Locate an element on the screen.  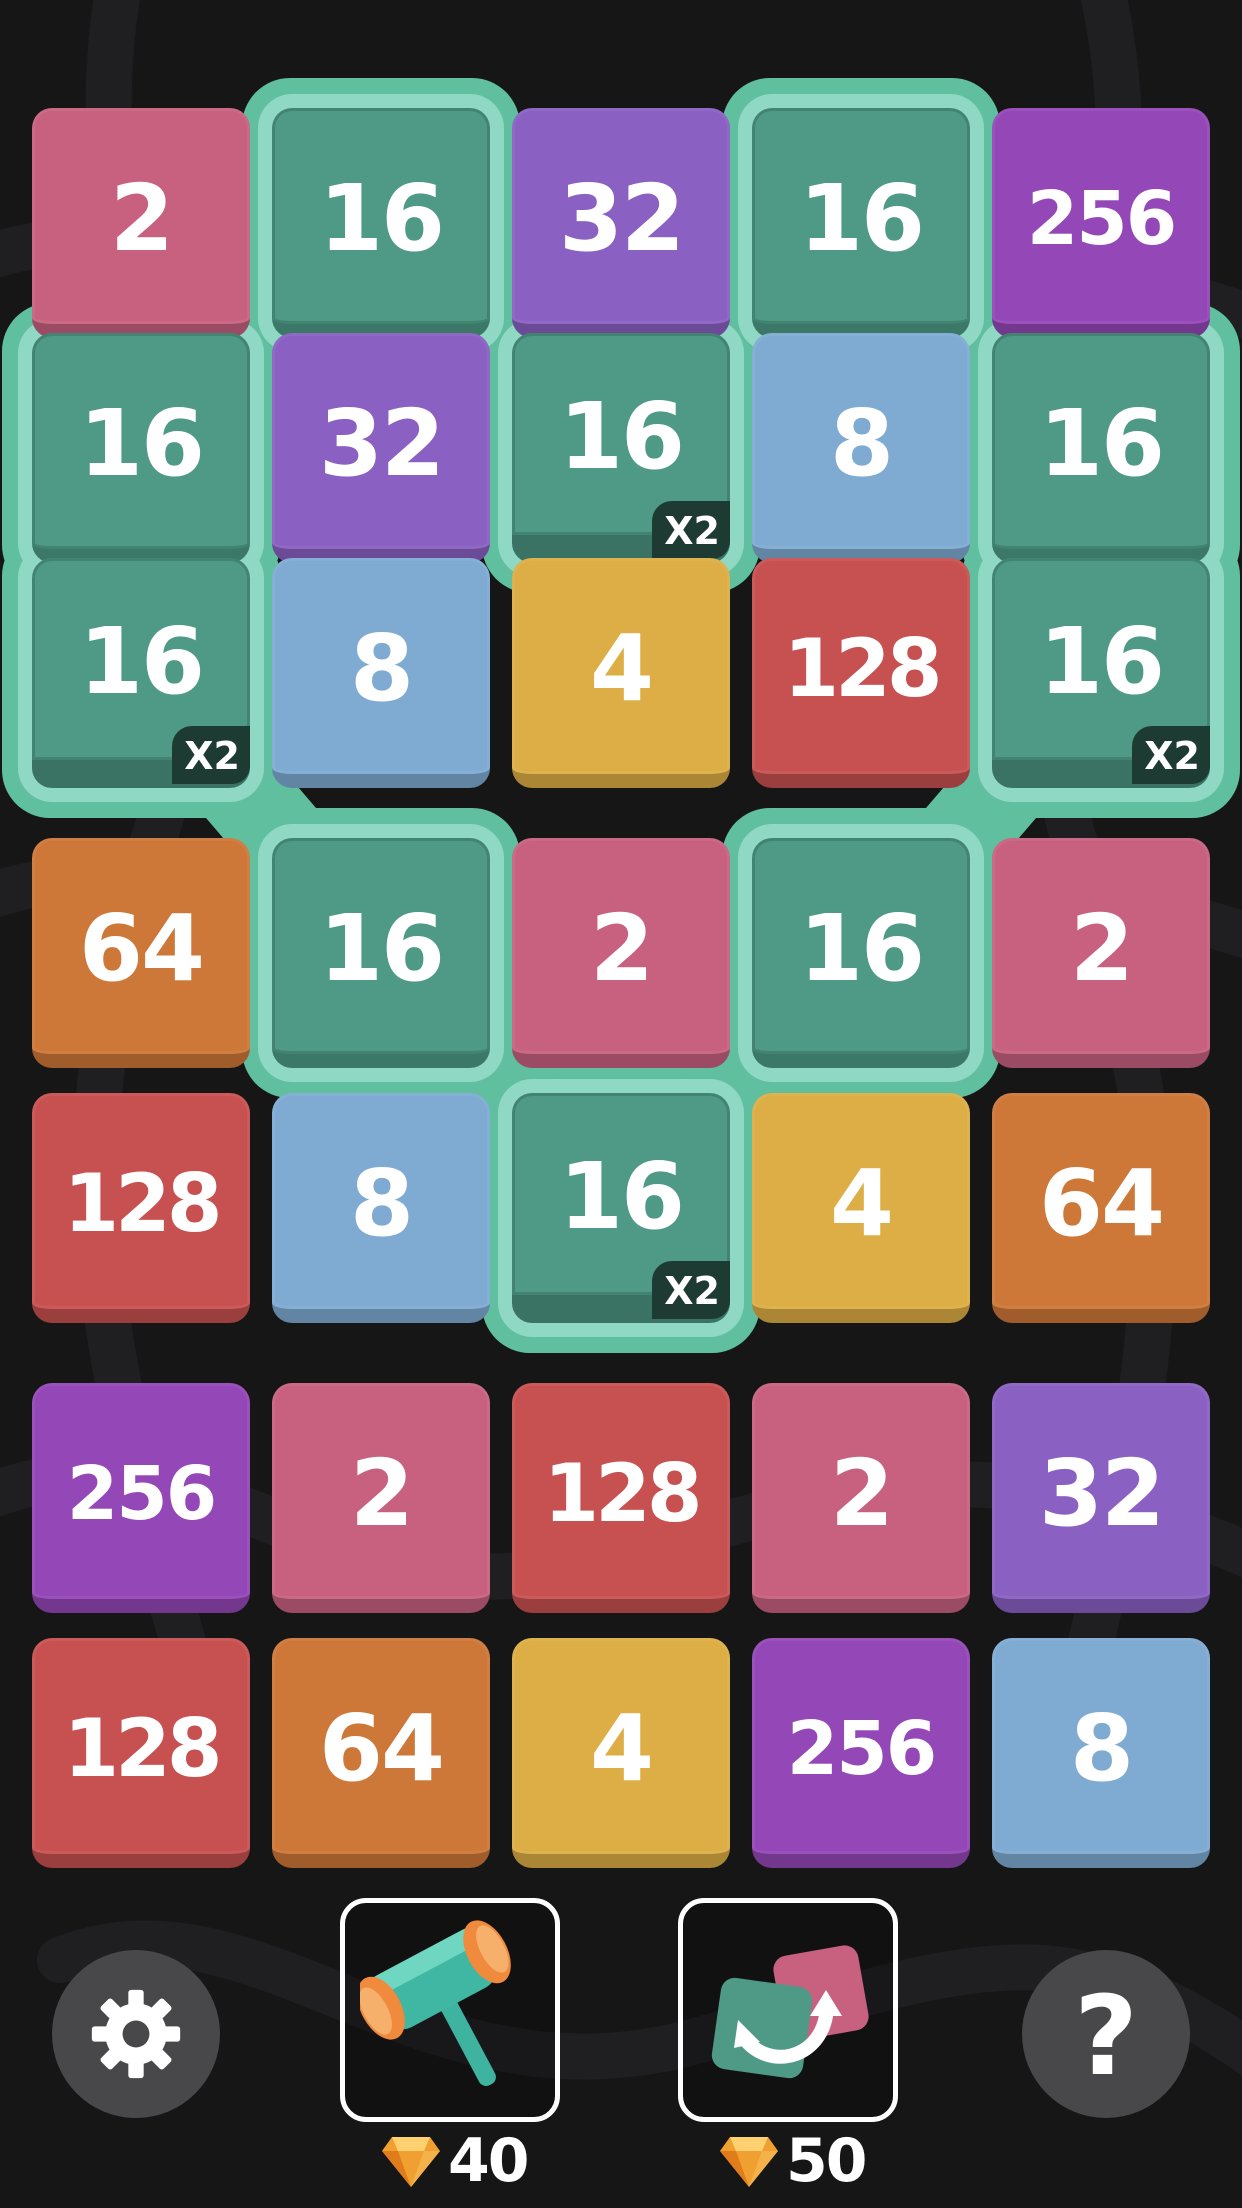
tile-r6-c4: 8 is located at coordinates (1101, 1753).